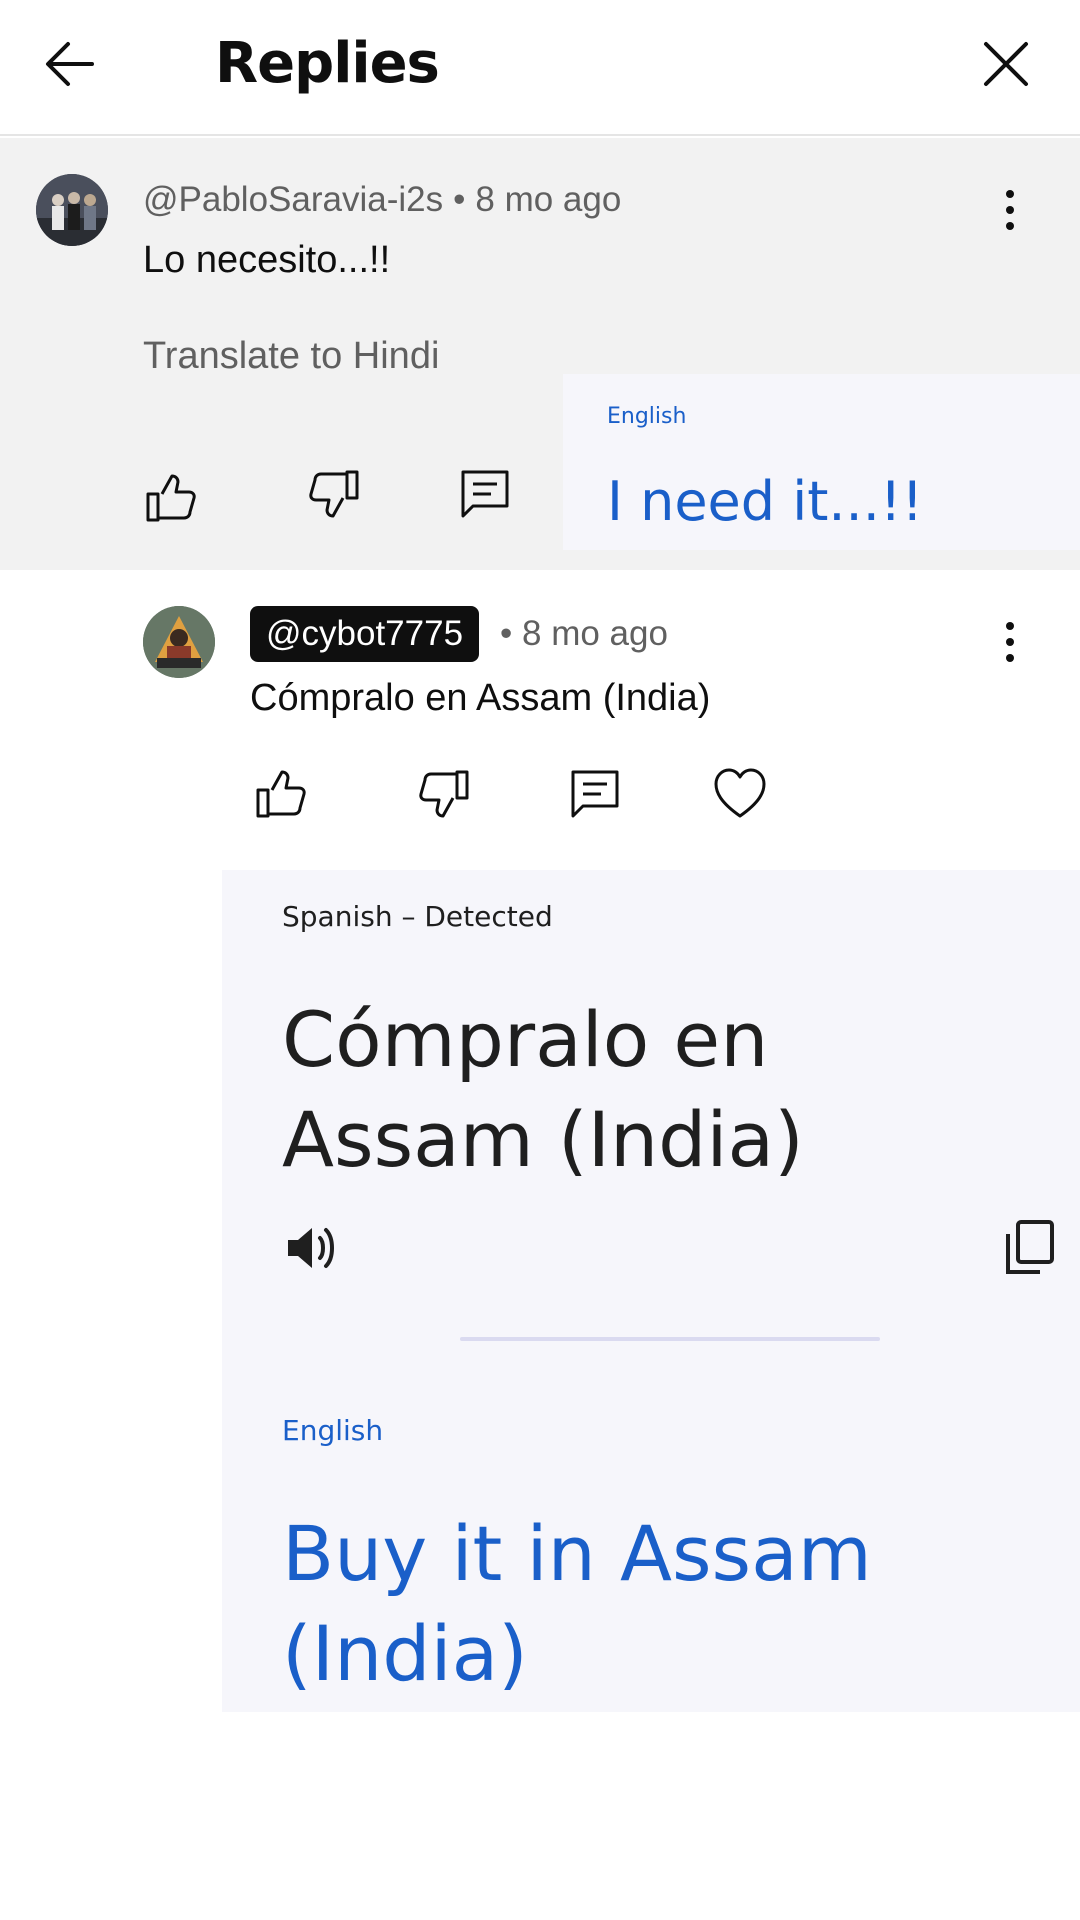 The width and height of the screenshot is (1080, 1920). I want to click on translate-link: Translate to Hindi, so click(291, 356).